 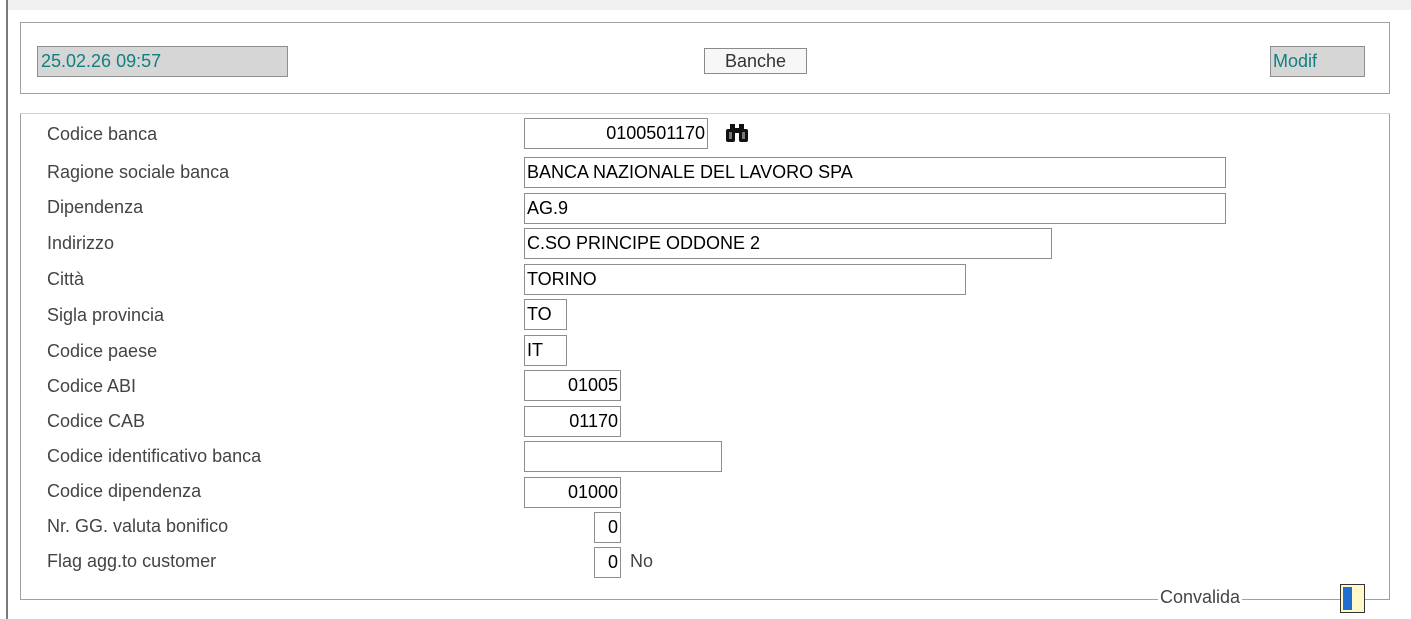 I want to click on codice-abi-input: 01005, so click(x=572, y=385).